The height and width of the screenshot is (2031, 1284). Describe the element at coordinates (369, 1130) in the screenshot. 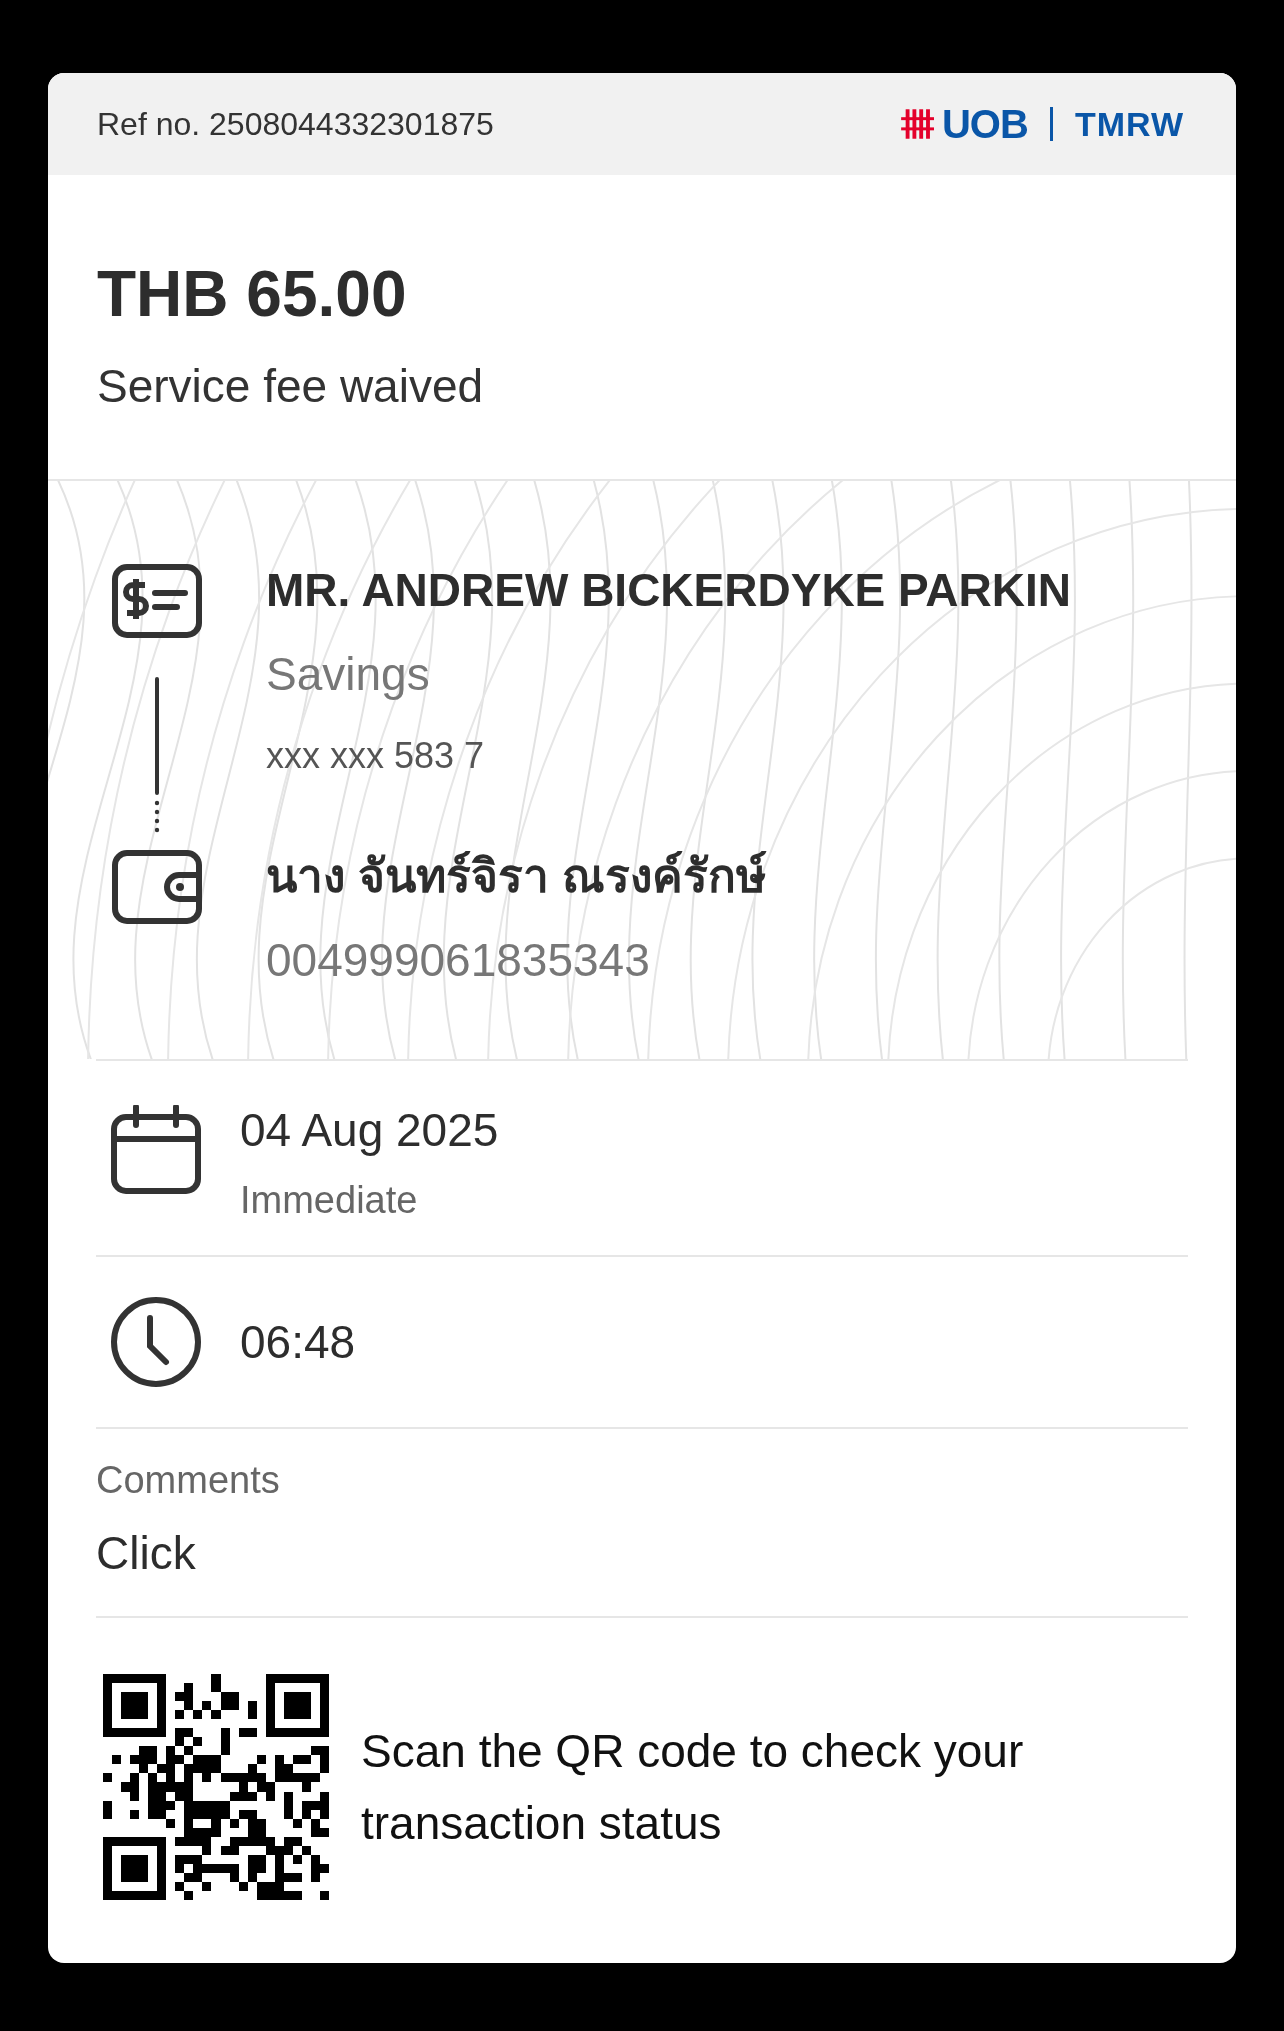

I see `transfer-date: 04 Aug 2025` at that location.